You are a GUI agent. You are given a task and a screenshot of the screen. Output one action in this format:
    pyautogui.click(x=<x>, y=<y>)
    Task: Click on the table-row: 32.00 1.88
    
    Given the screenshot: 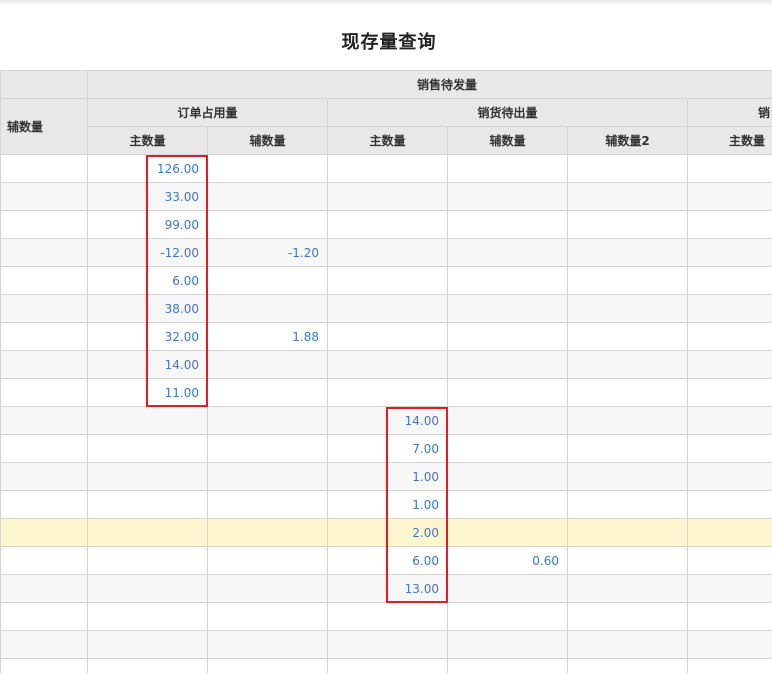 What is the action you would take?
    pyautogui.click(x=386, y=336)
    